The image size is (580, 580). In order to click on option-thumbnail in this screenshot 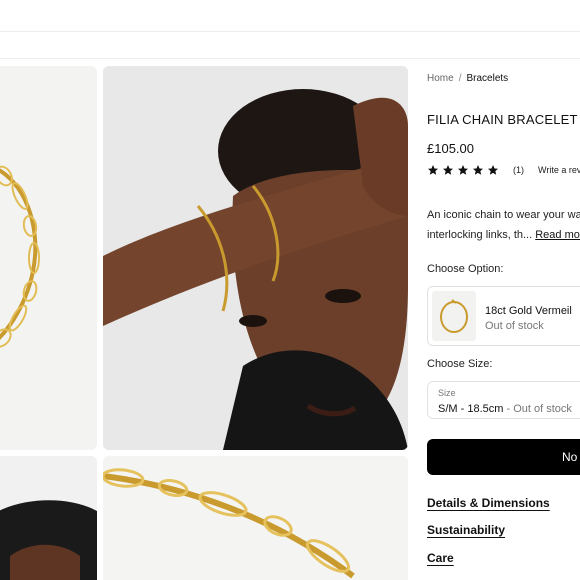, I will do `click(454, 316)`.